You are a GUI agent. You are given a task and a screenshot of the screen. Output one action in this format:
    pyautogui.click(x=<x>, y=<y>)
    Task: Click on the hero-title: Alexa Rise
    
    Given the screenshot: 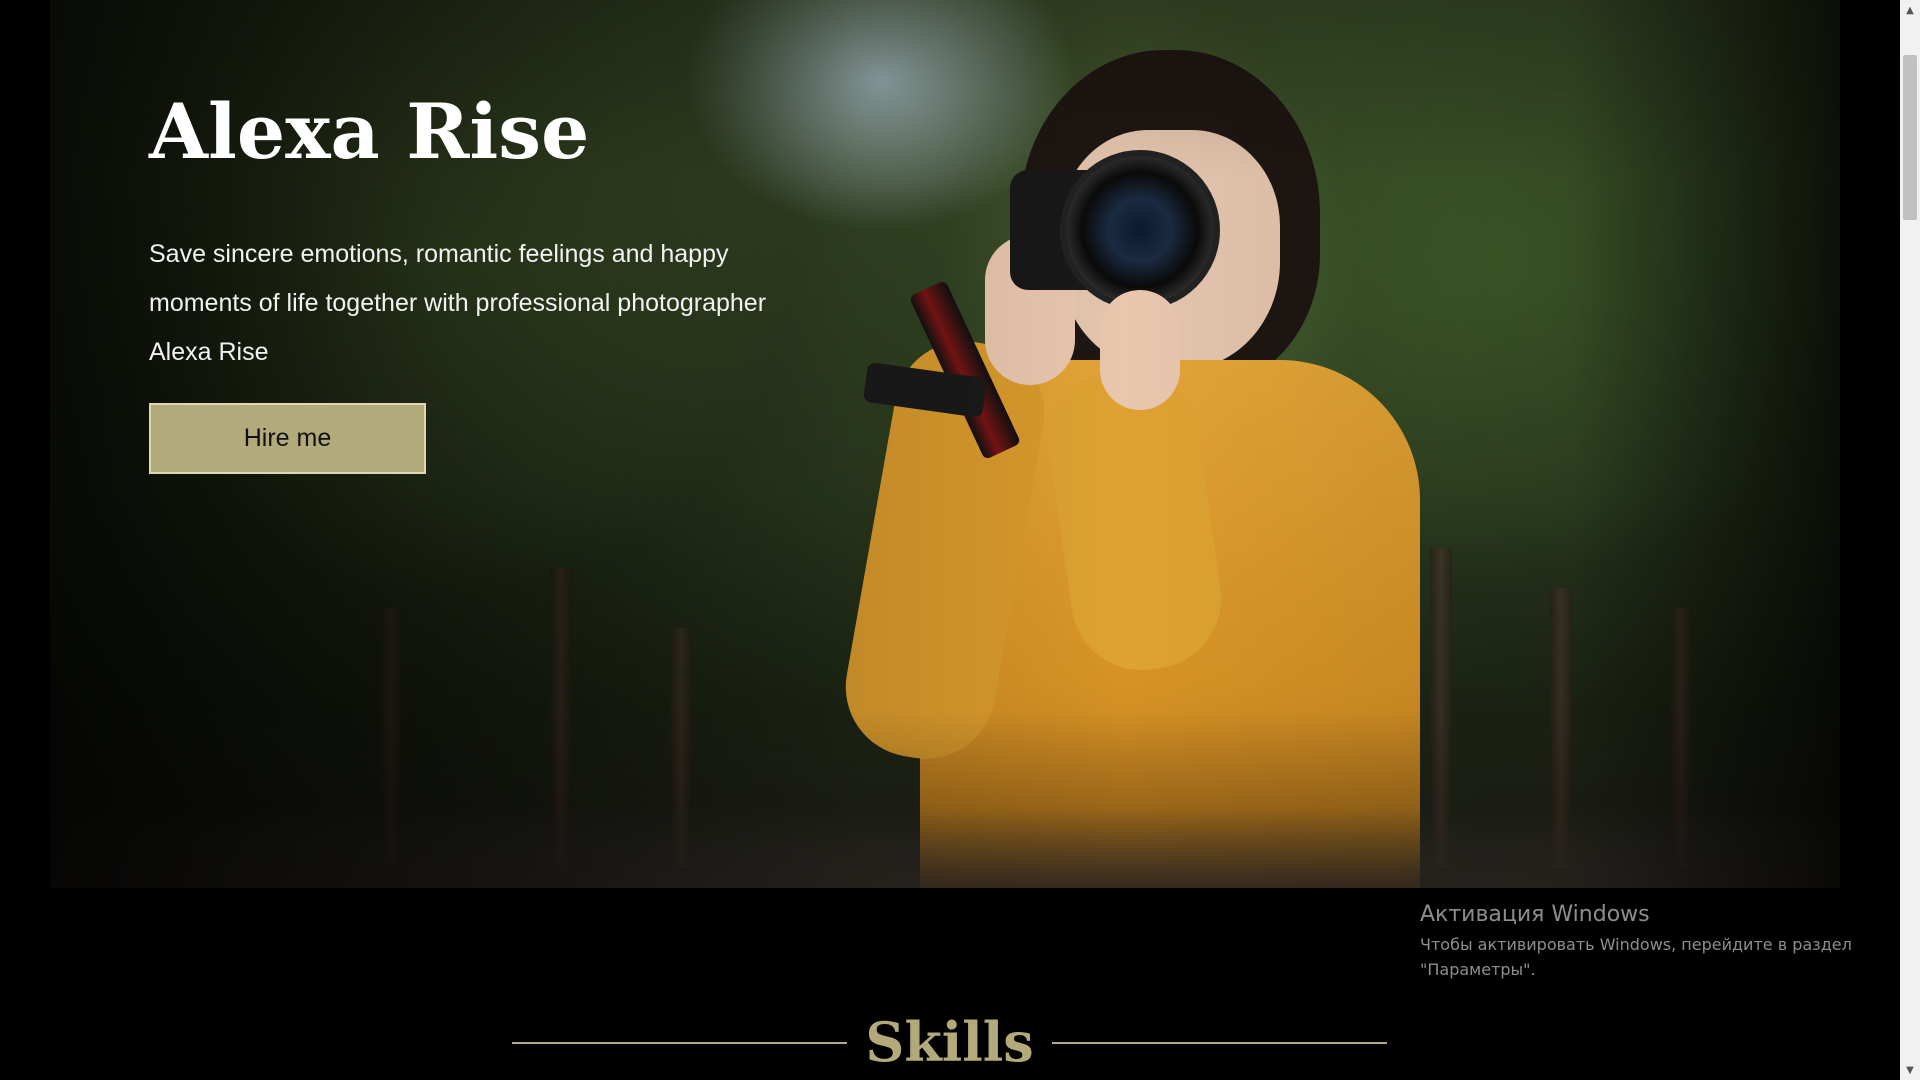 What is the action you would take?
    pyautogui.click(x=369, y=131)
    